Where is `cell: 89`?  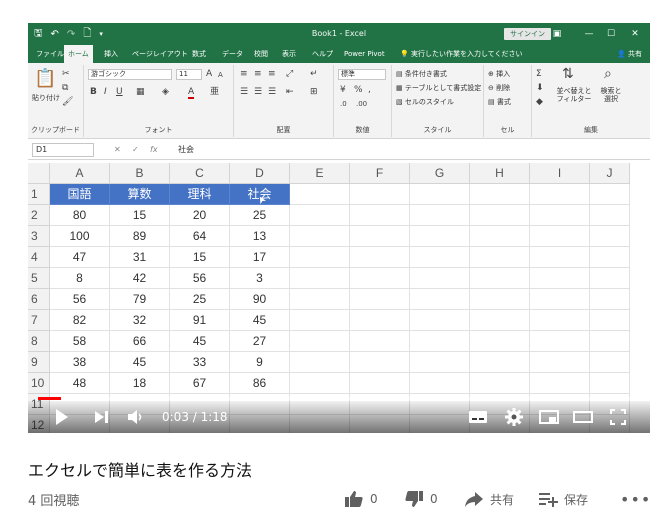
cell: 89 is located at coordinates (140, 236).